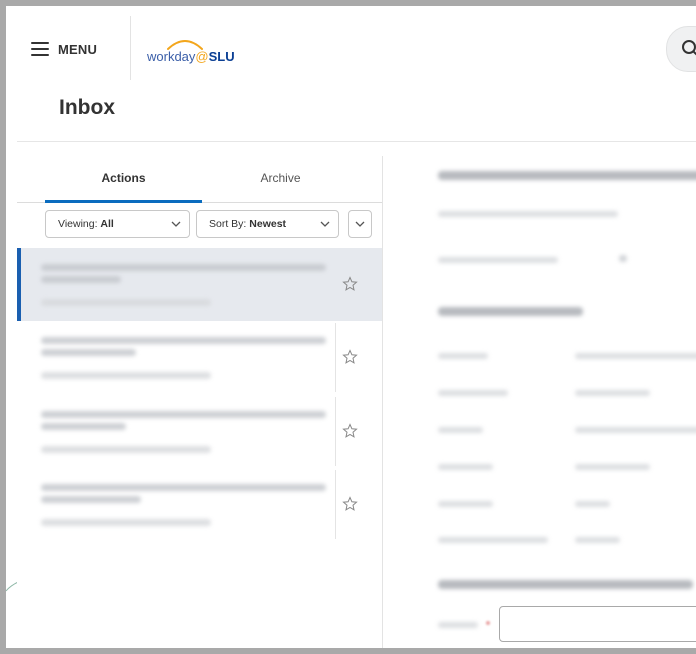  What do you see at coordinates (87, 107) in the screenshot?
I see `page-title: Inbox` at bounding box center [87, 107].